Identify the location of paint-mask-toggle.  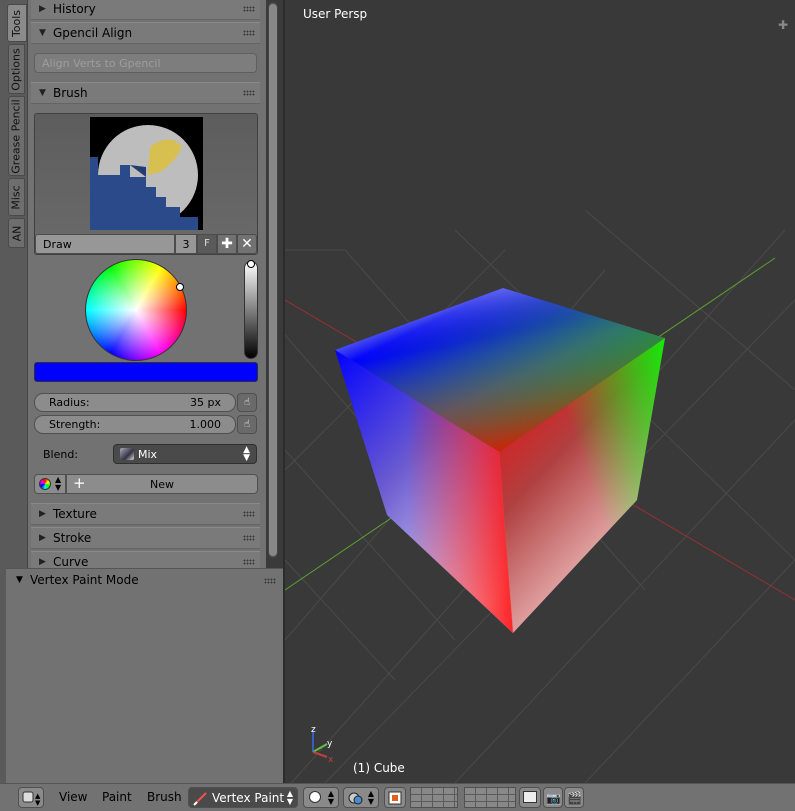
(395, 797).